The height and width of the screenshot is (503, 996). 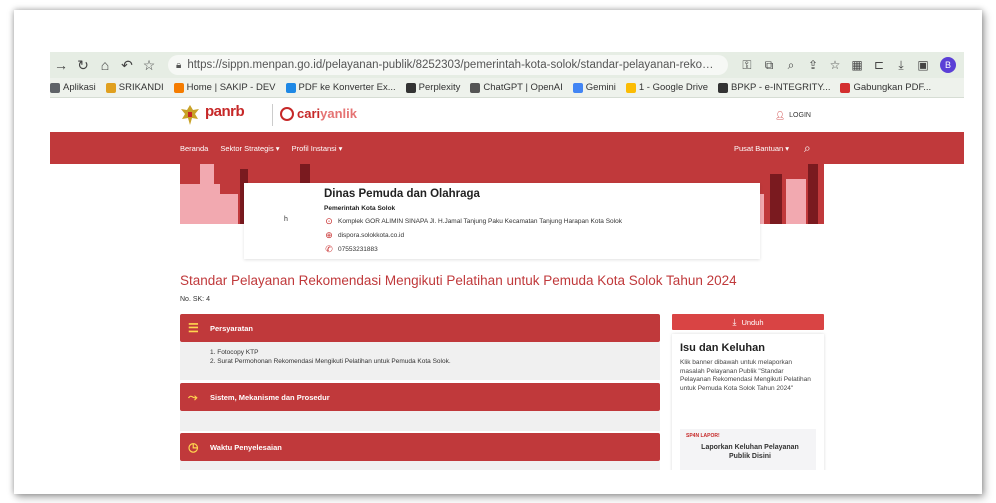 What do you see at coordinates (371, 235) in the screenshot?
I see `website-text: dispora.solokkota.co.id` at bounding box center [371, 235].